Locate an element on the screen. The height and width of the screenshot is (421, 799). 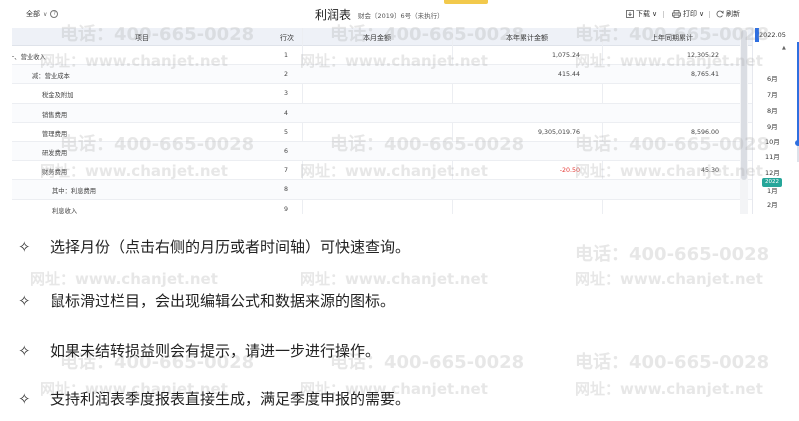
download-button: 下载 ∨ is located at coordinates (641, 14).